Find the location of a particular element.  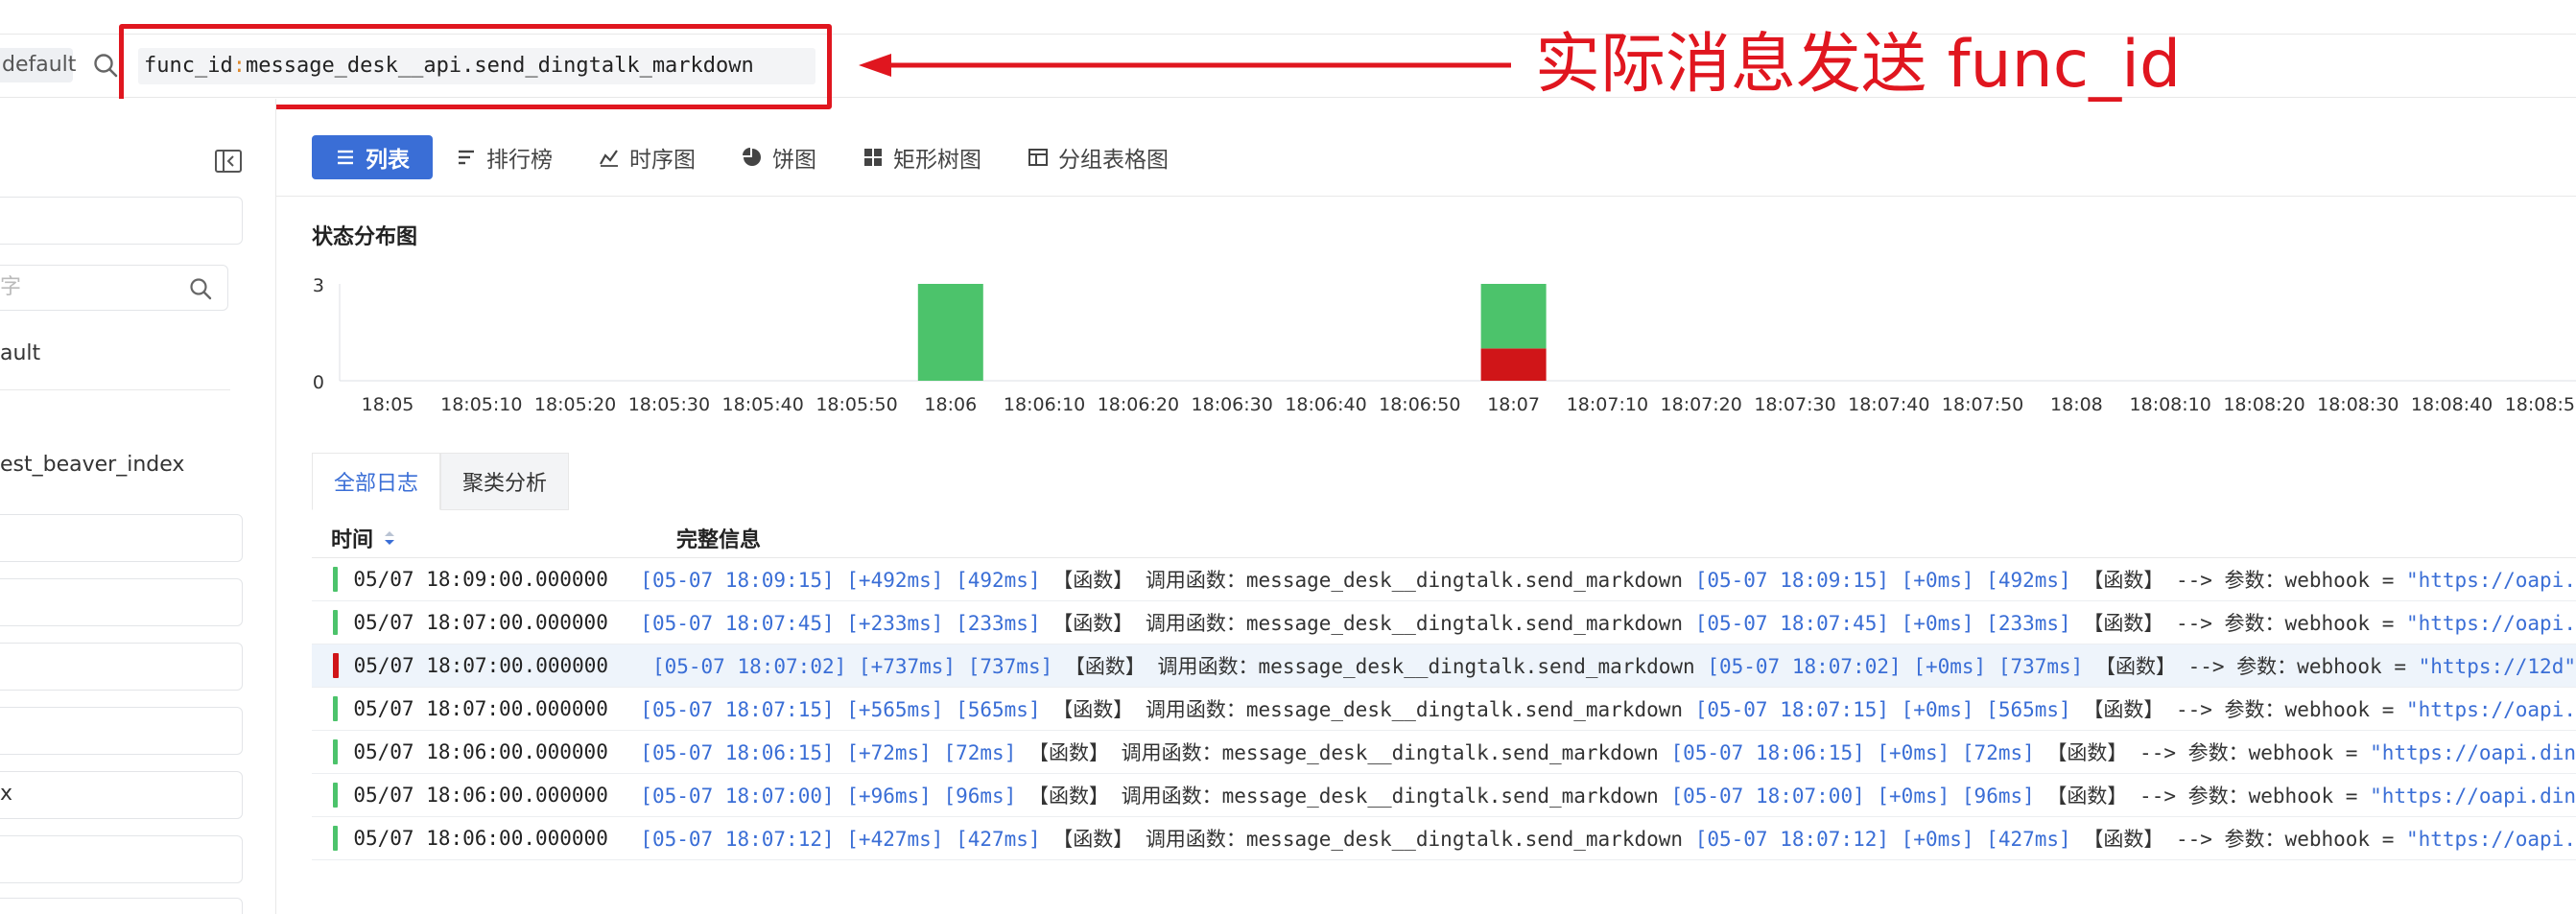

viz-tab: 矩形树图 is located at coordinates (922, 157).